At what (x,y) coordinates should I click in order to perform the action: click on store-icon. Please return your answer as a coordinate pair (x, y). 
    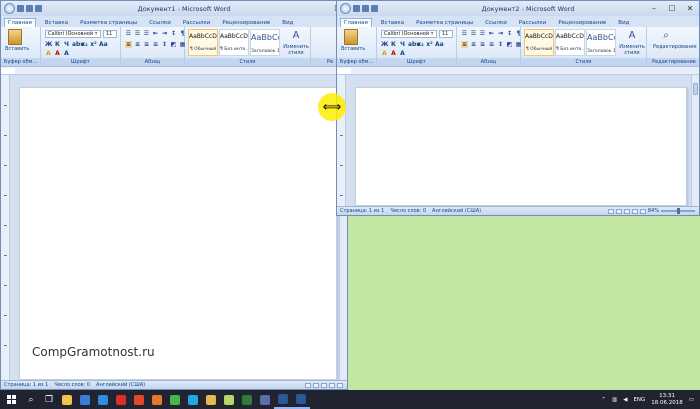
    Looking at the image, I should click on (85, 399).